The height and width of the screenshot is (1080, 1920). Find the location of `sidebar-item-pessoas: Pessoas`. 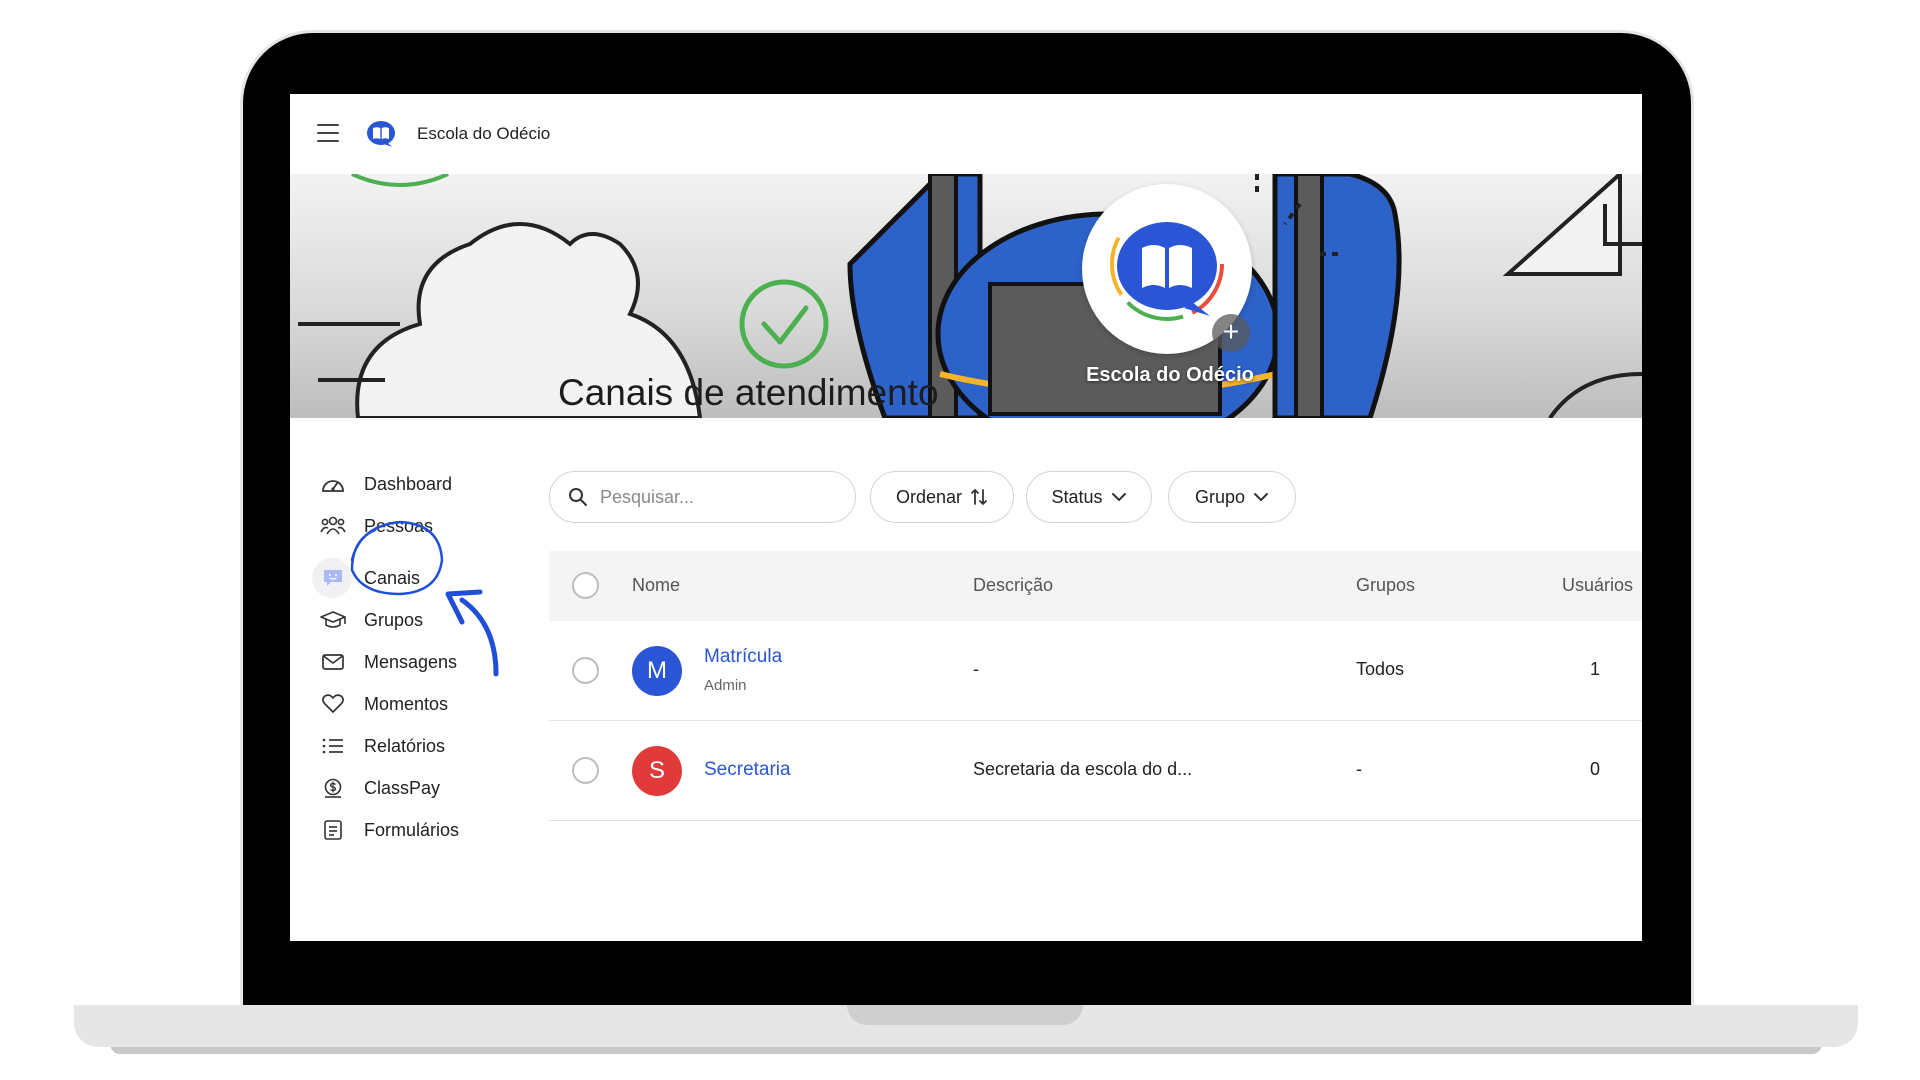

sidebar-item-pessoas: Pessoas is located at coordinates (376, 526).